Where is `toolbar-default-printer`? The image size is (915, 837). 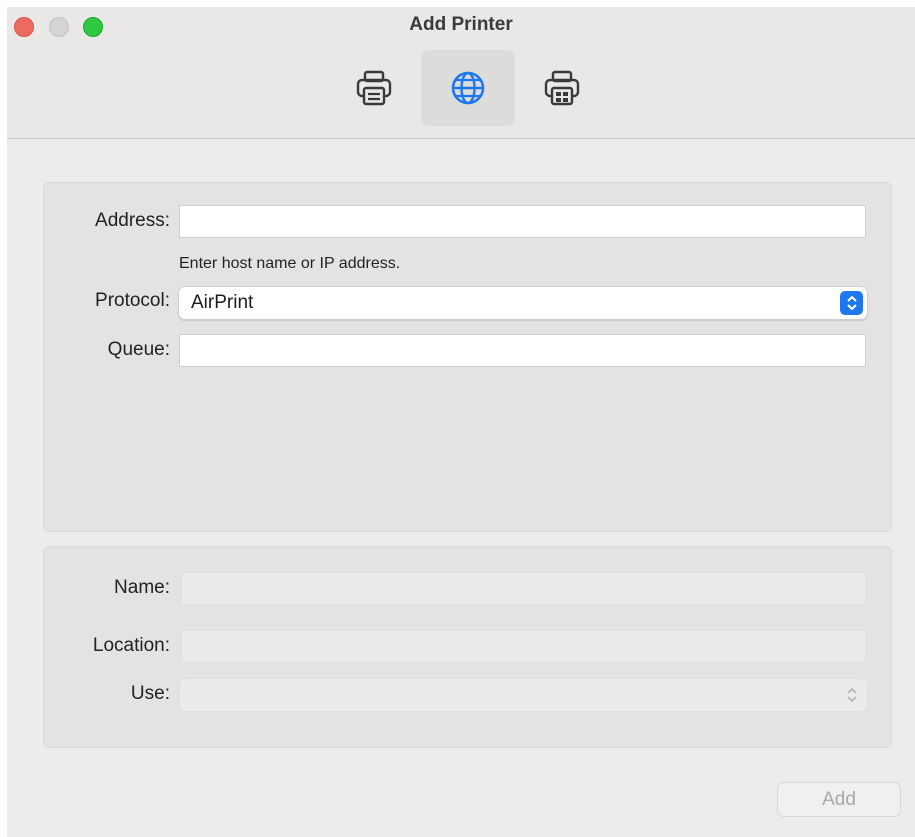 toolbar-default-printer is located at coordinates (374, 88).